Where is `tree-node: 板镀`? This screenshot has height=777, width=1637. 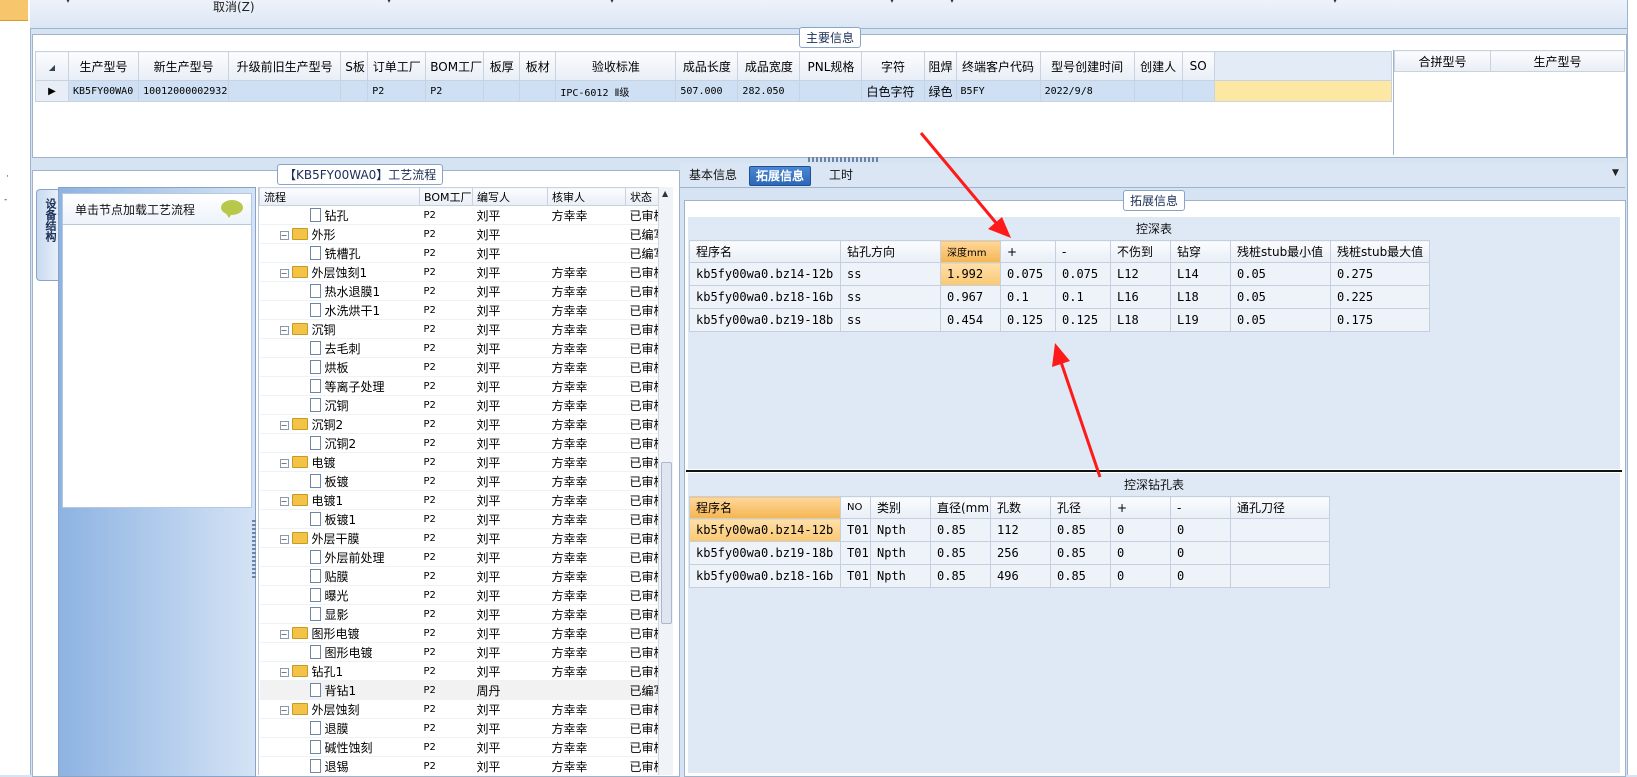
tree-node: 板镀 is located at coordinates (339, 481).